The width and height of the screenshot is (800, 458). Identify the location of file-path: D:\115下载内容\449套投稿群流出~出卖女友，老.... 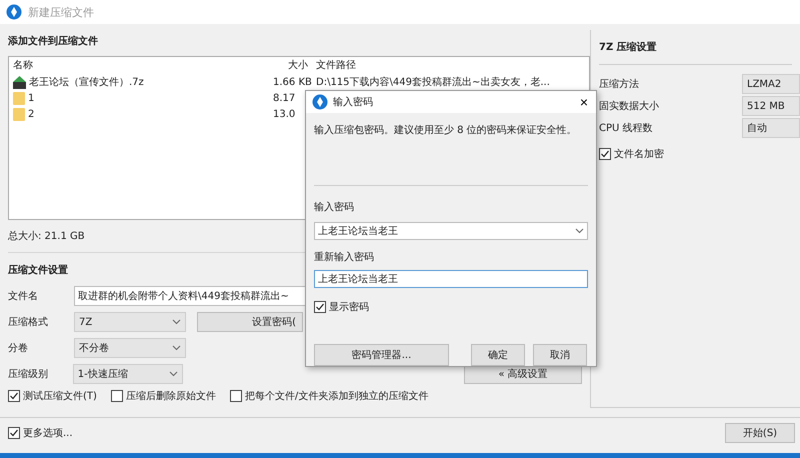
(433, 82).